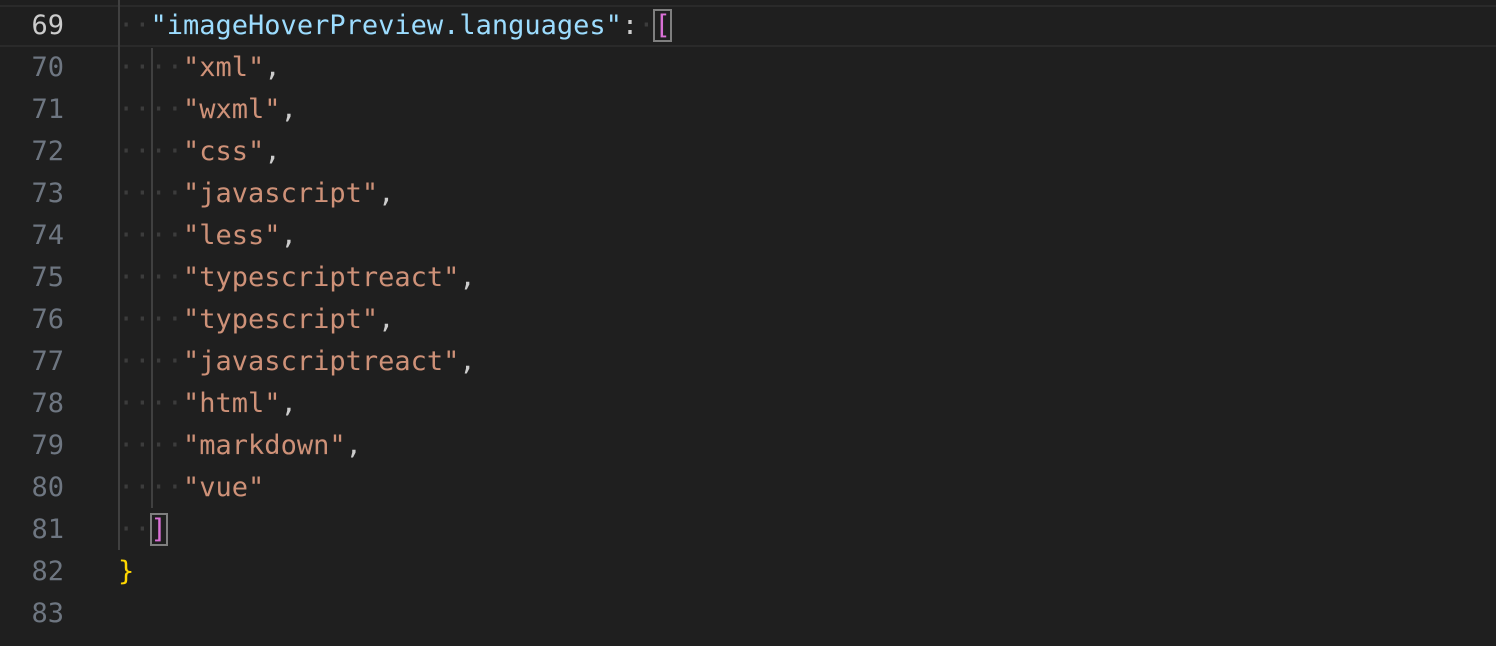 The image size is (1496, 646). I want to click on code-line: 70 ····"xml",, so click(748, 68).